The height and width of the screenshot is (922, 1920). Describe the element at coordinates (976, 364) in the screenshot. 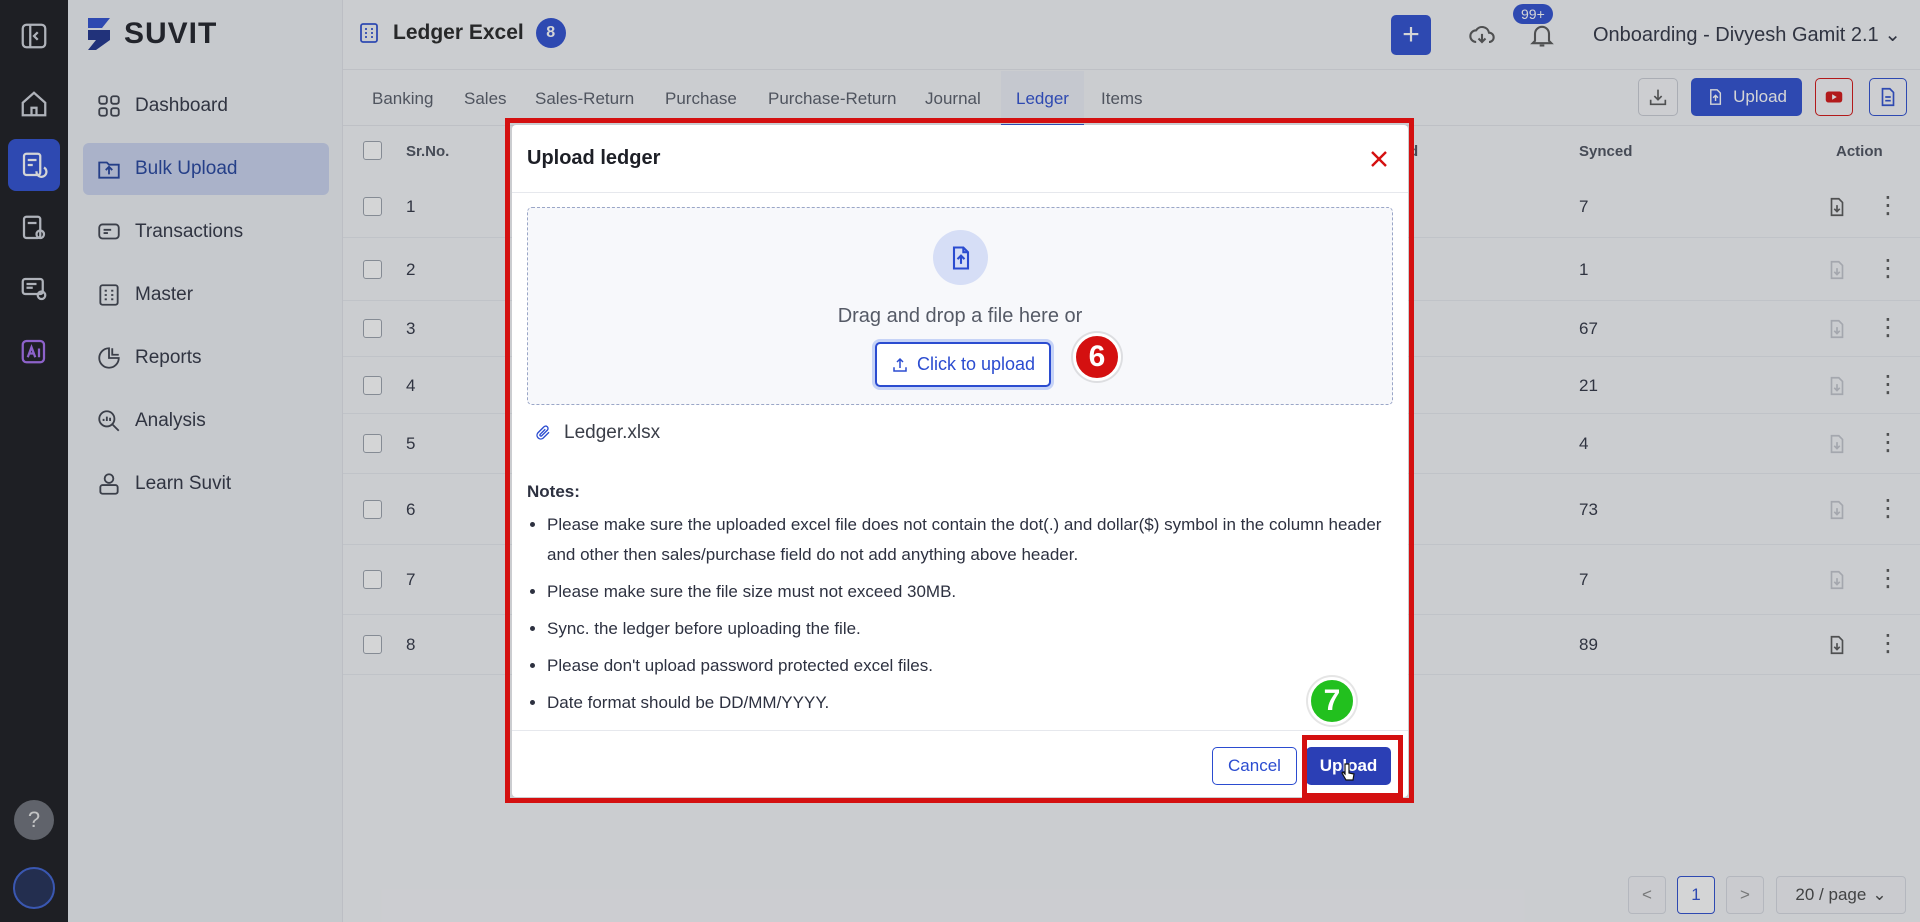

I see `click-to-upload-label: Click to upload` at that location.